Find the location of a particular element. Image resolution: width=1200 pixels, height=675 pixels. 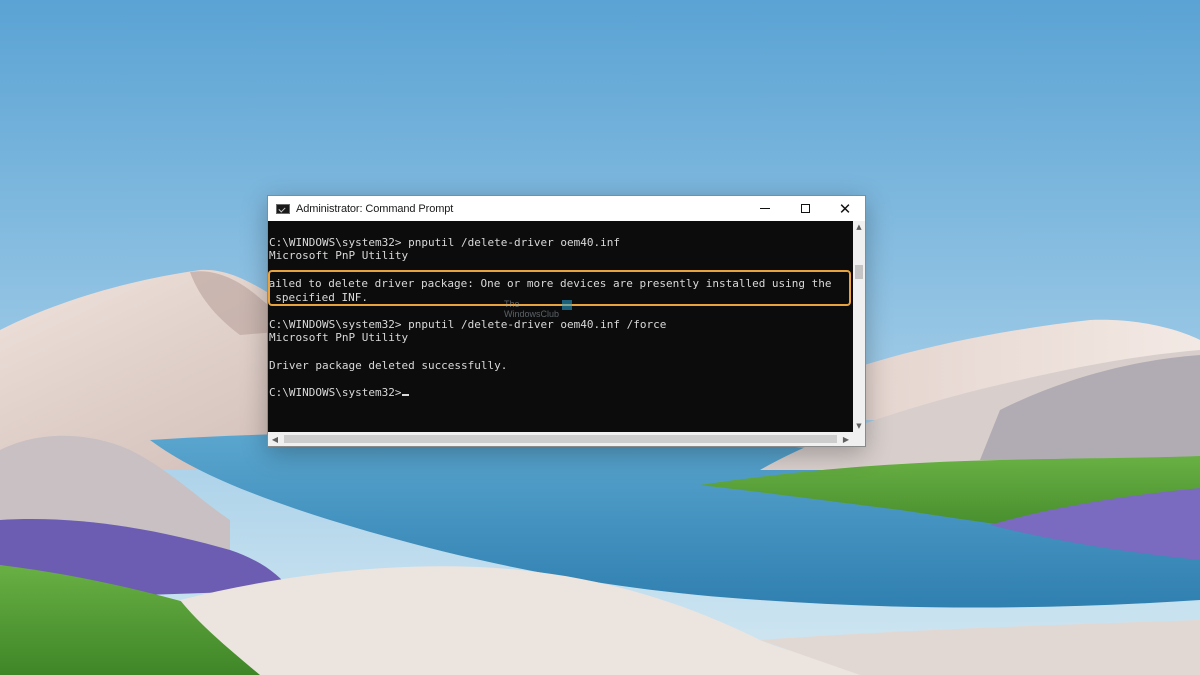

close-icon: ✕ is located at coordinates (845, 208).